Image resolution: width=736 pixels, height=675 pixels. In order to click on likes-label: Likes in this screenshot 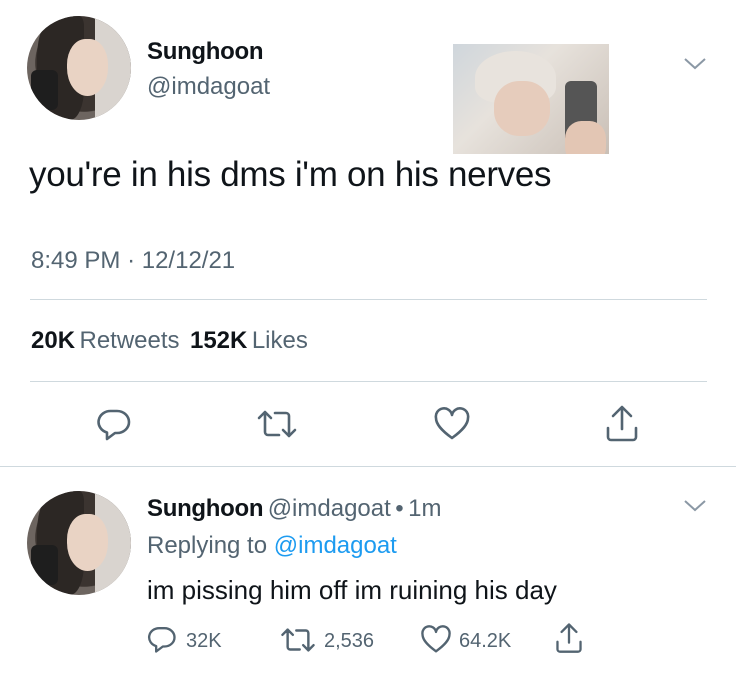, I will do `click(279, 340)`.